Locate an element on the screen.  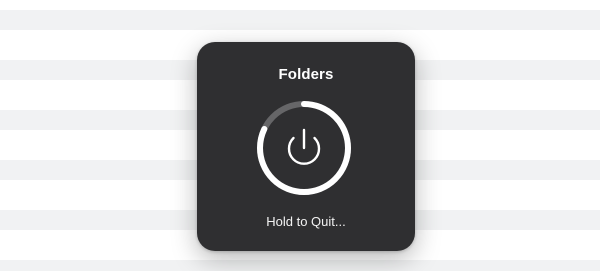
quit-progress-ring is located at coordinates (304, 148).